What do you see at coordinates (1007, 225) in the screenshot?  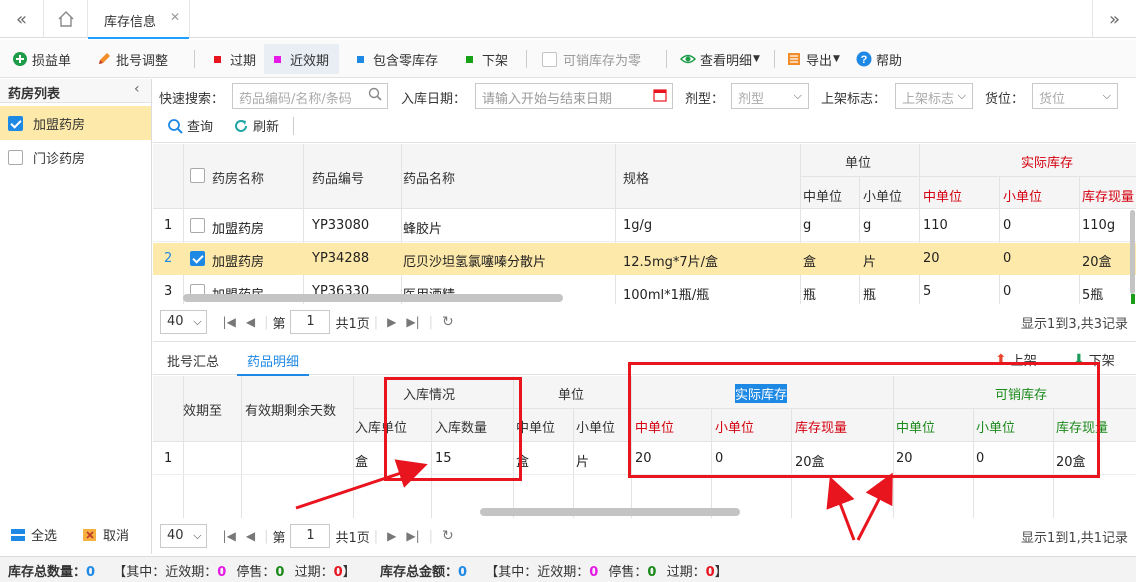 I see `cell-actual-small: 0` at bounding box center [1007, 225].